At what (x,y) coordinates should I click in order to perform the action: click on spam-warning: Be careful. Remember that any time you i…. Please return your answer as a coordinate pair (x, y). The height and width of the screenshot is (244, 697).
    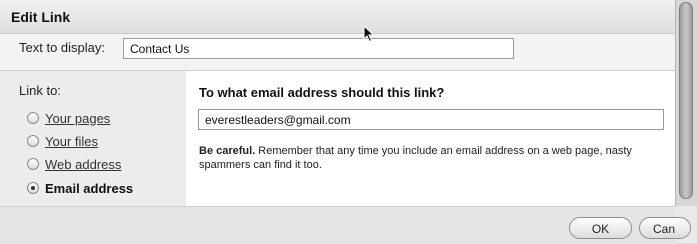
    Looking at the image, I should click on (432, 158).